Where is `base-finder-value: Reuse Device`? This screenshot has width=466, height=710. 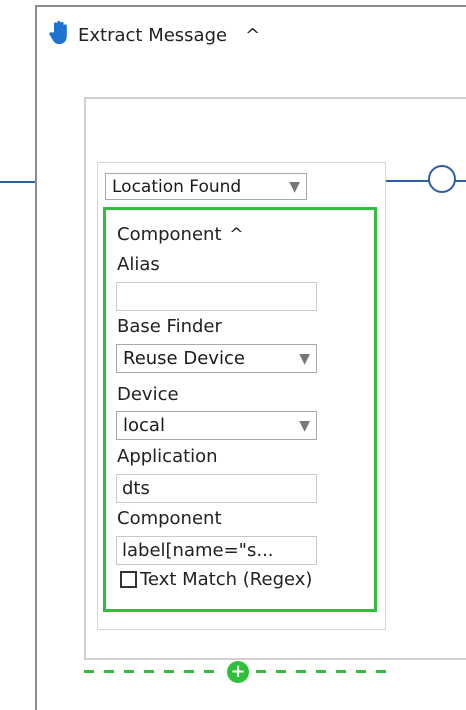 base-finder-value: Reuse Device is located at coordinates (184, 358).